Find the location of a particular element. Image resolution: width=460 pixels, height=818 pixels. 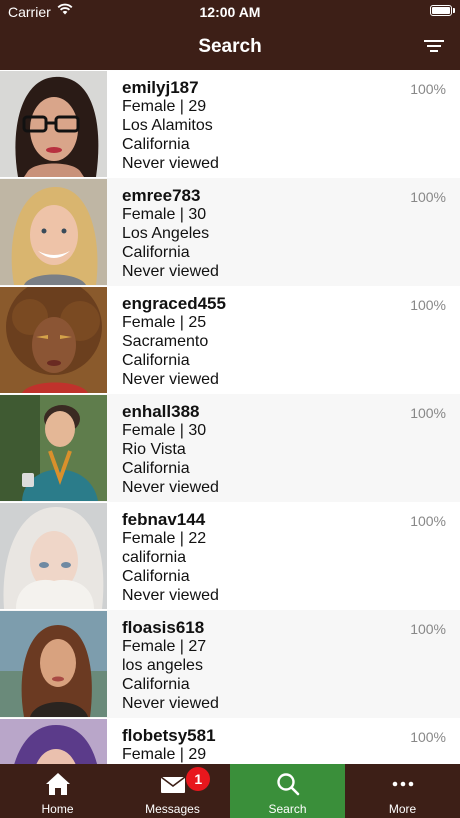

profile-city: california is located at coordinates (154, 557).